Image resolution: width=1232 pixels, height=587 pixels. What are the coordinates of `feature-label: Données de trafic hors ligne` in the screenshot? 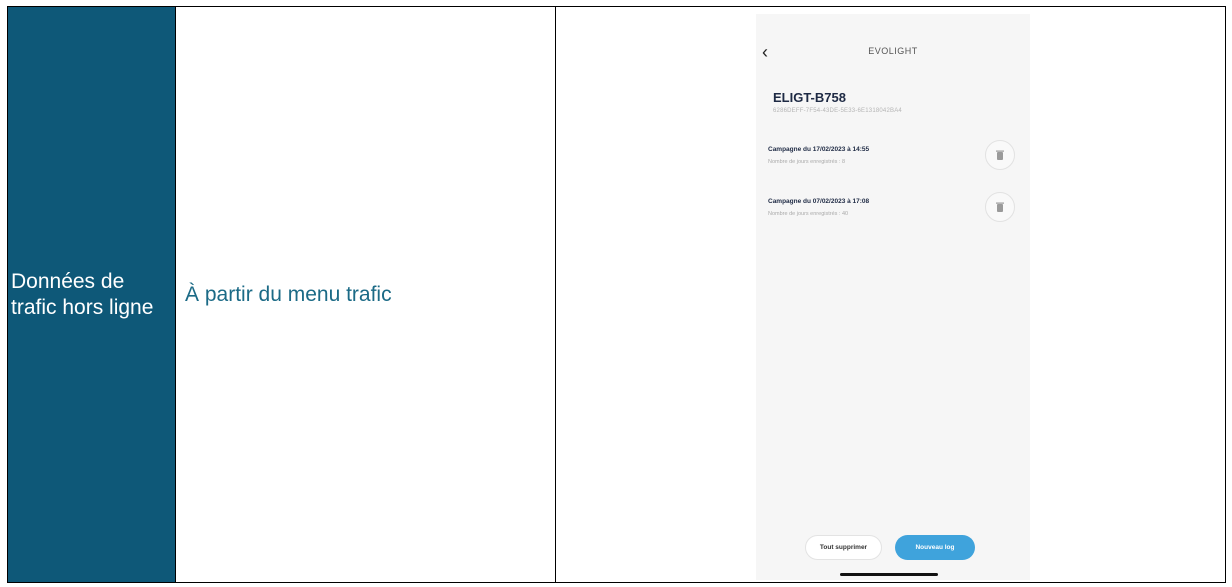 It's located at (82, 294).